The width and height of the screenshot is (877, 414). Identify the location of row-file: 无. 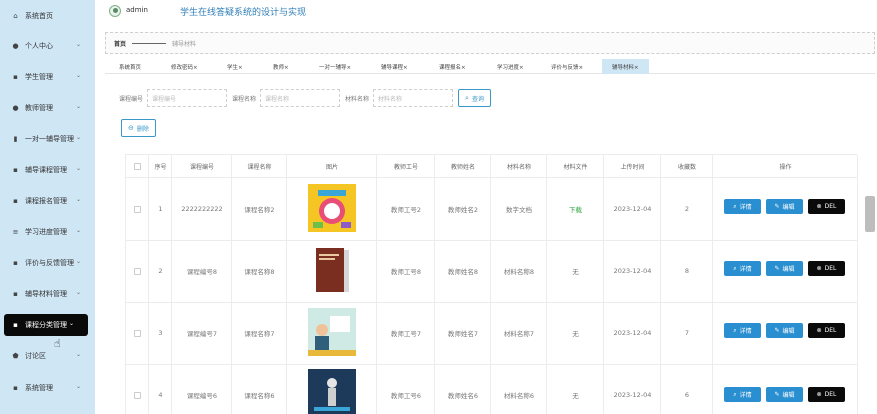
(575, 272).